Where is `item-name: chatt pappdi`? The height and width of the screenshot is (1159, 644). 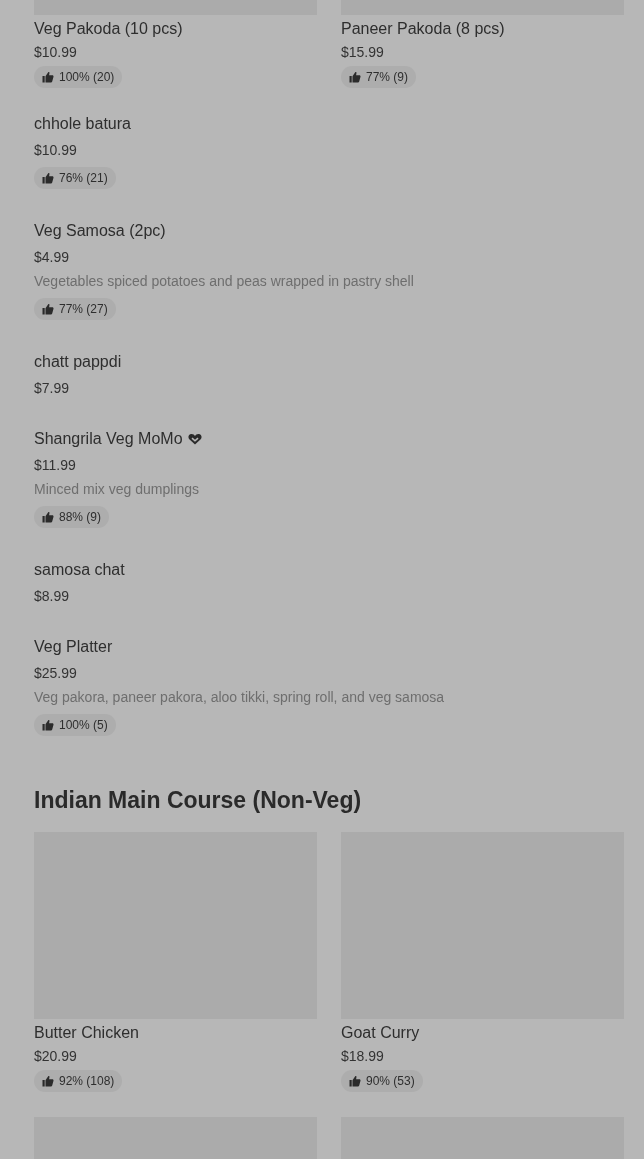
item-name: chatt pappdi is located at coordinates (78, 362).